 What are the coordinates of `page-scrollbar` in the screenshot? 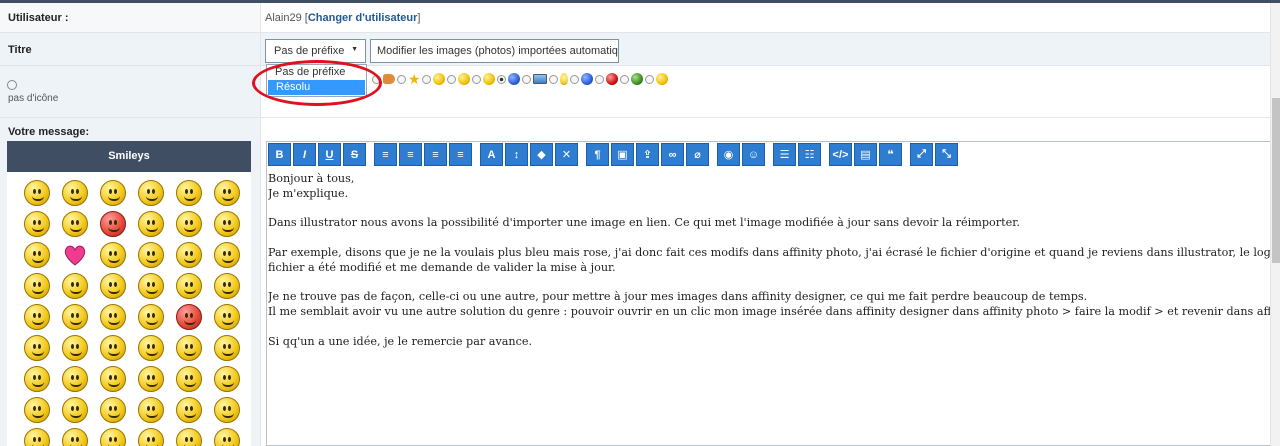 It's located at (1275, 224).